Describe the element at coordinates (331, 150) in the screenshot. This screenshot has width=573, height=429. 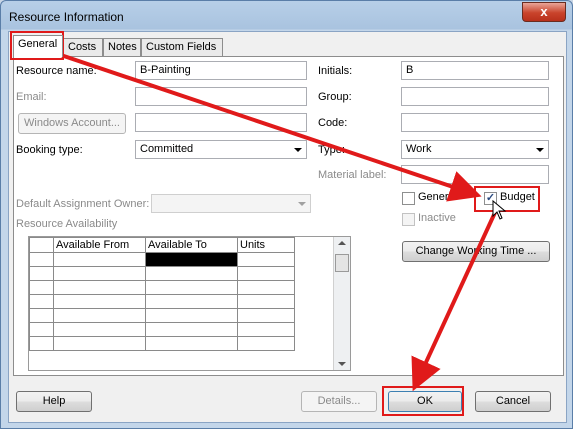
I see `type-label: Type:` at that location.